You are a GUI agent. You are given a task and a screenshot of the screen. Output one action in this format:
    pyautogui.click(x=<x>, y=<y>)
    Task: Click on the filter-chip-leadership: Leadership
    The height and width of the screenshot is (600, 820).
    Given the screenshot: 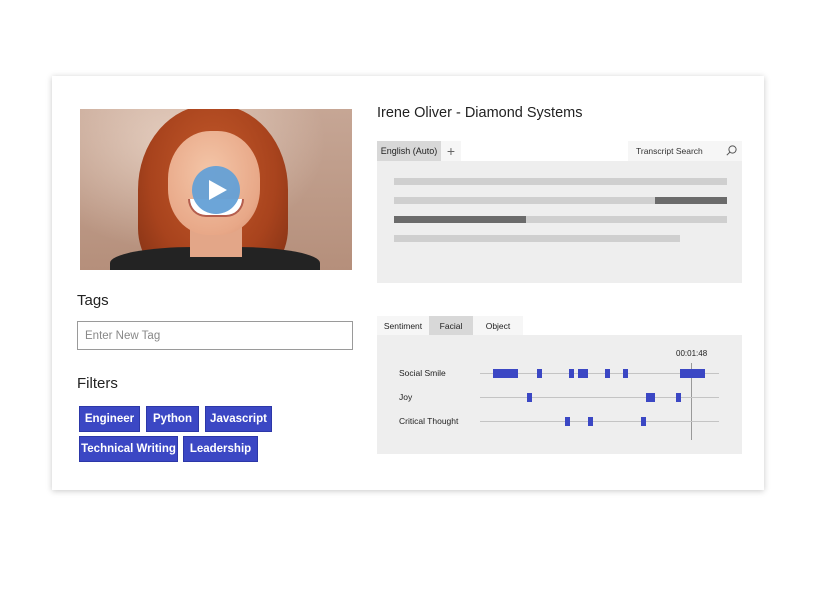 What is the action you would take?
    pyautogui.click(x=220, y=449)
    